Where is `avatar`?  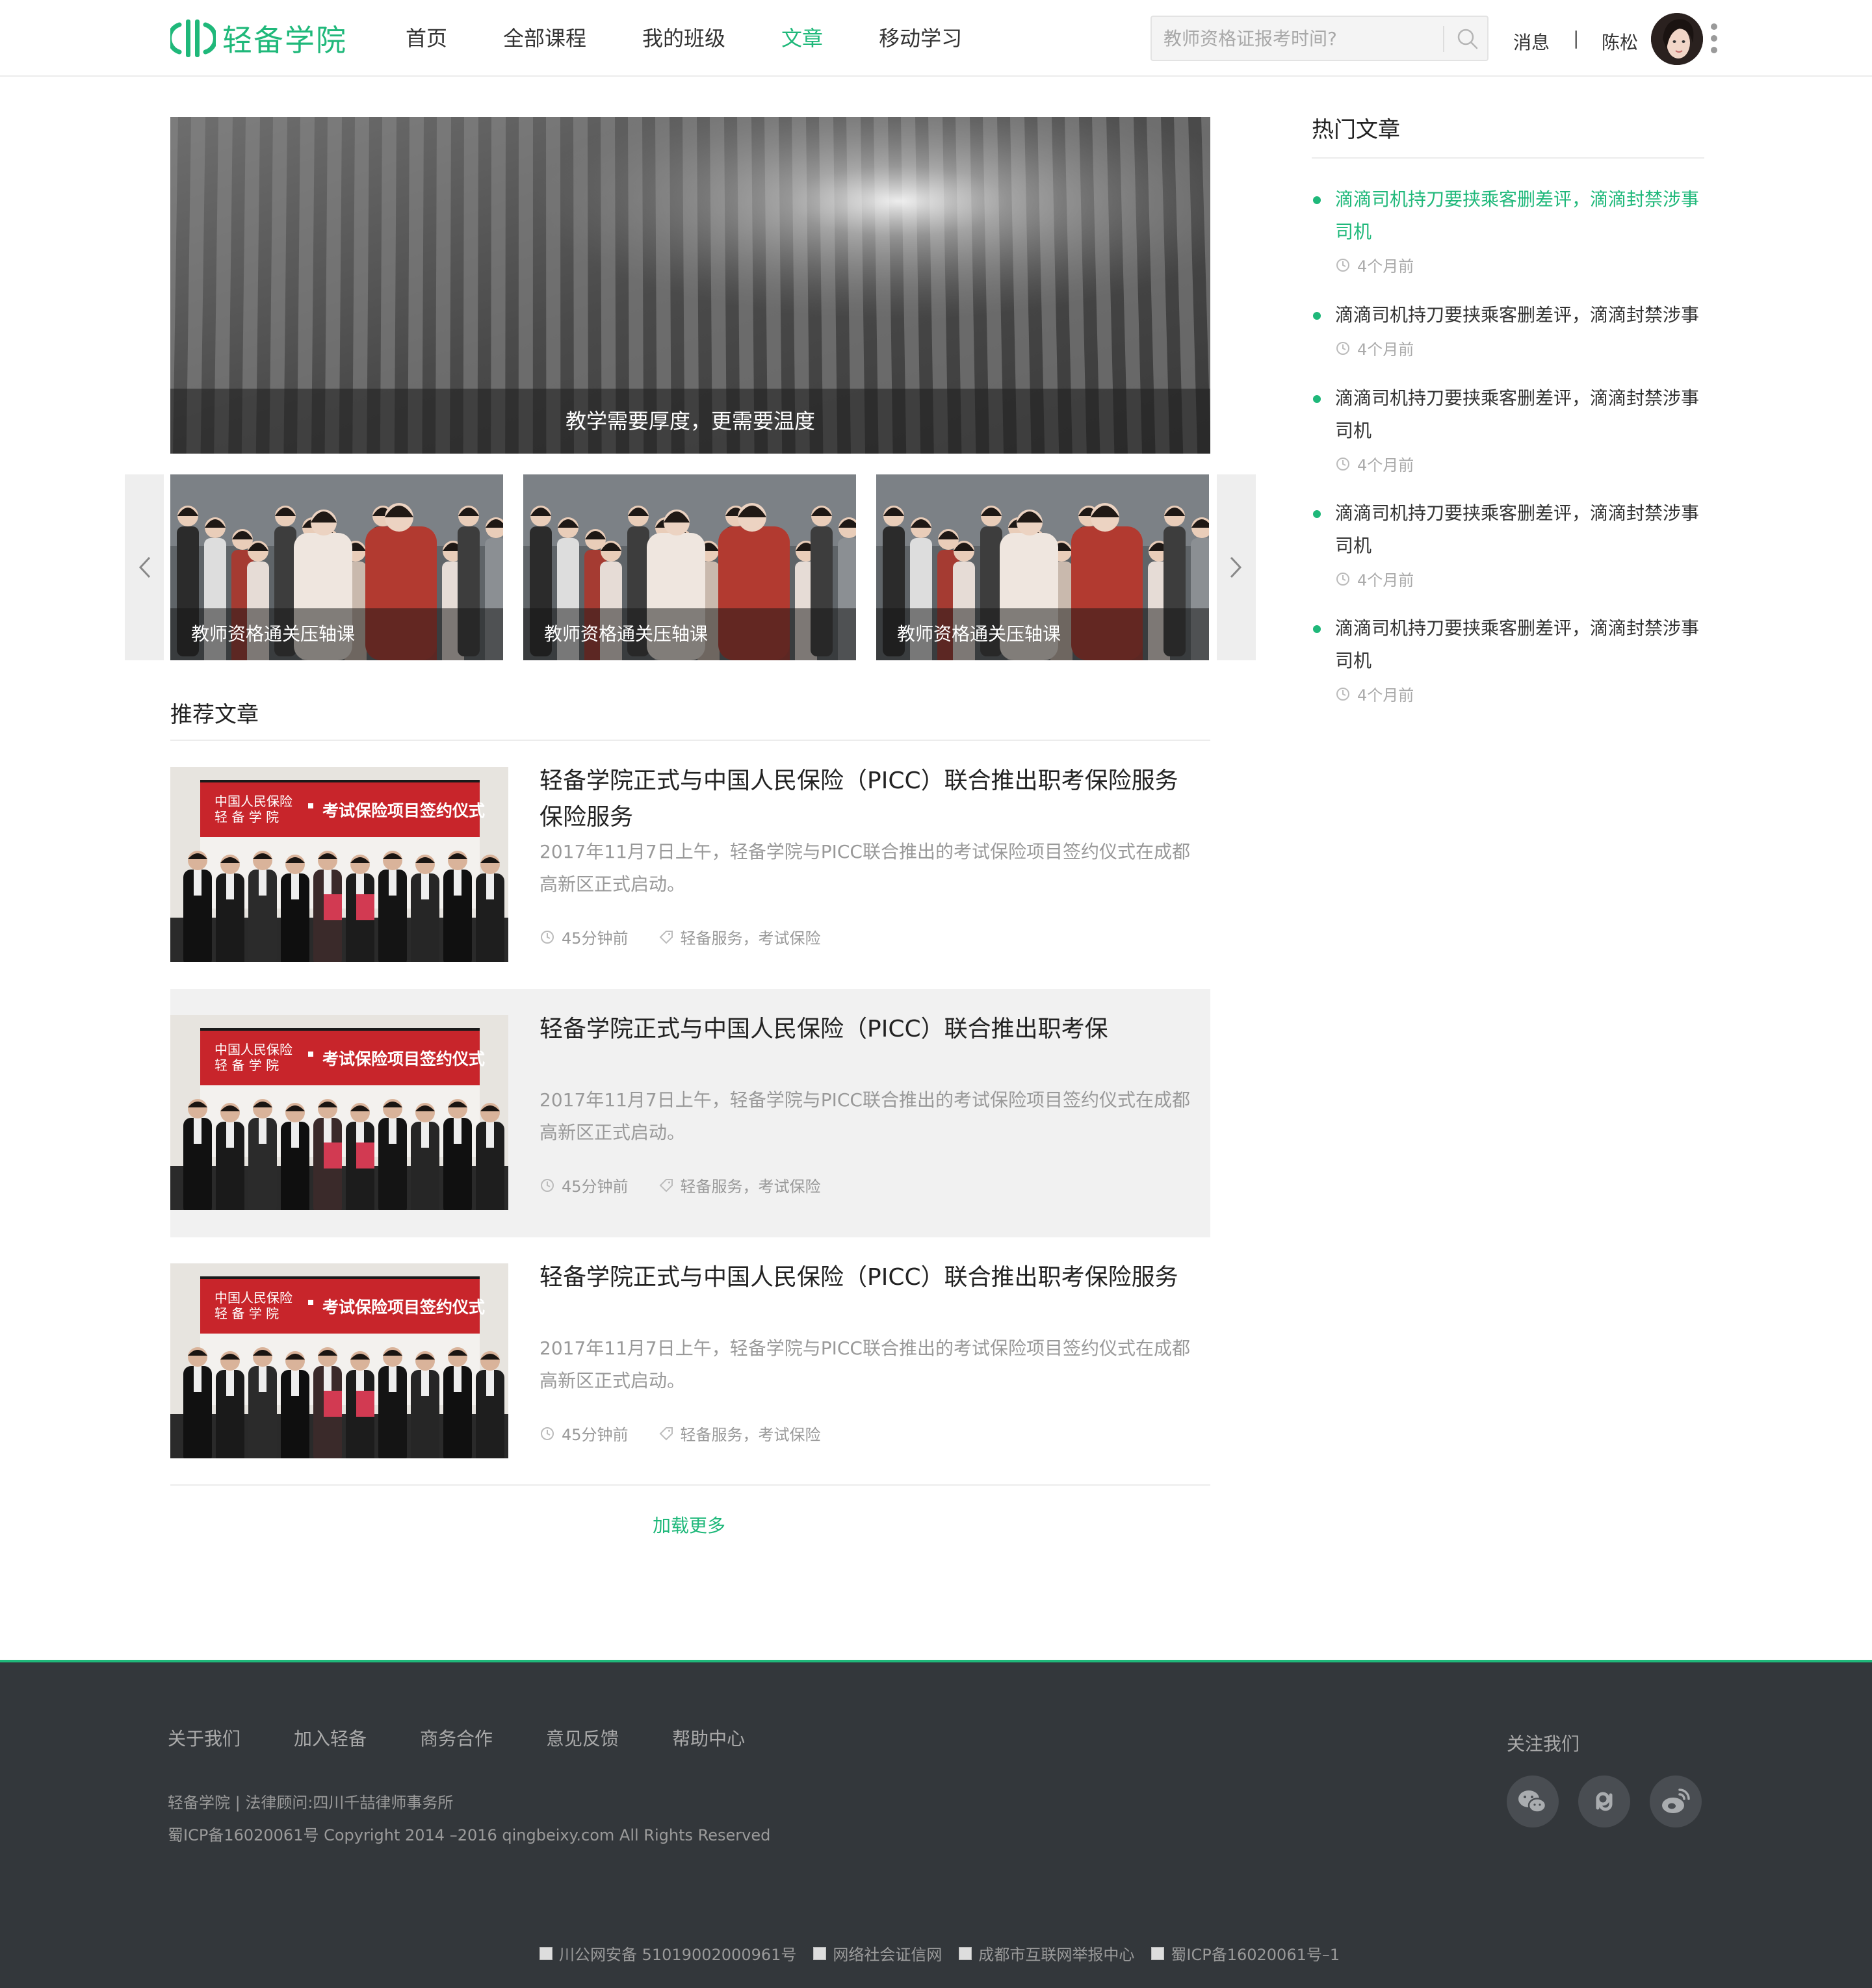
avatar is located at coordinates (1677, 39).